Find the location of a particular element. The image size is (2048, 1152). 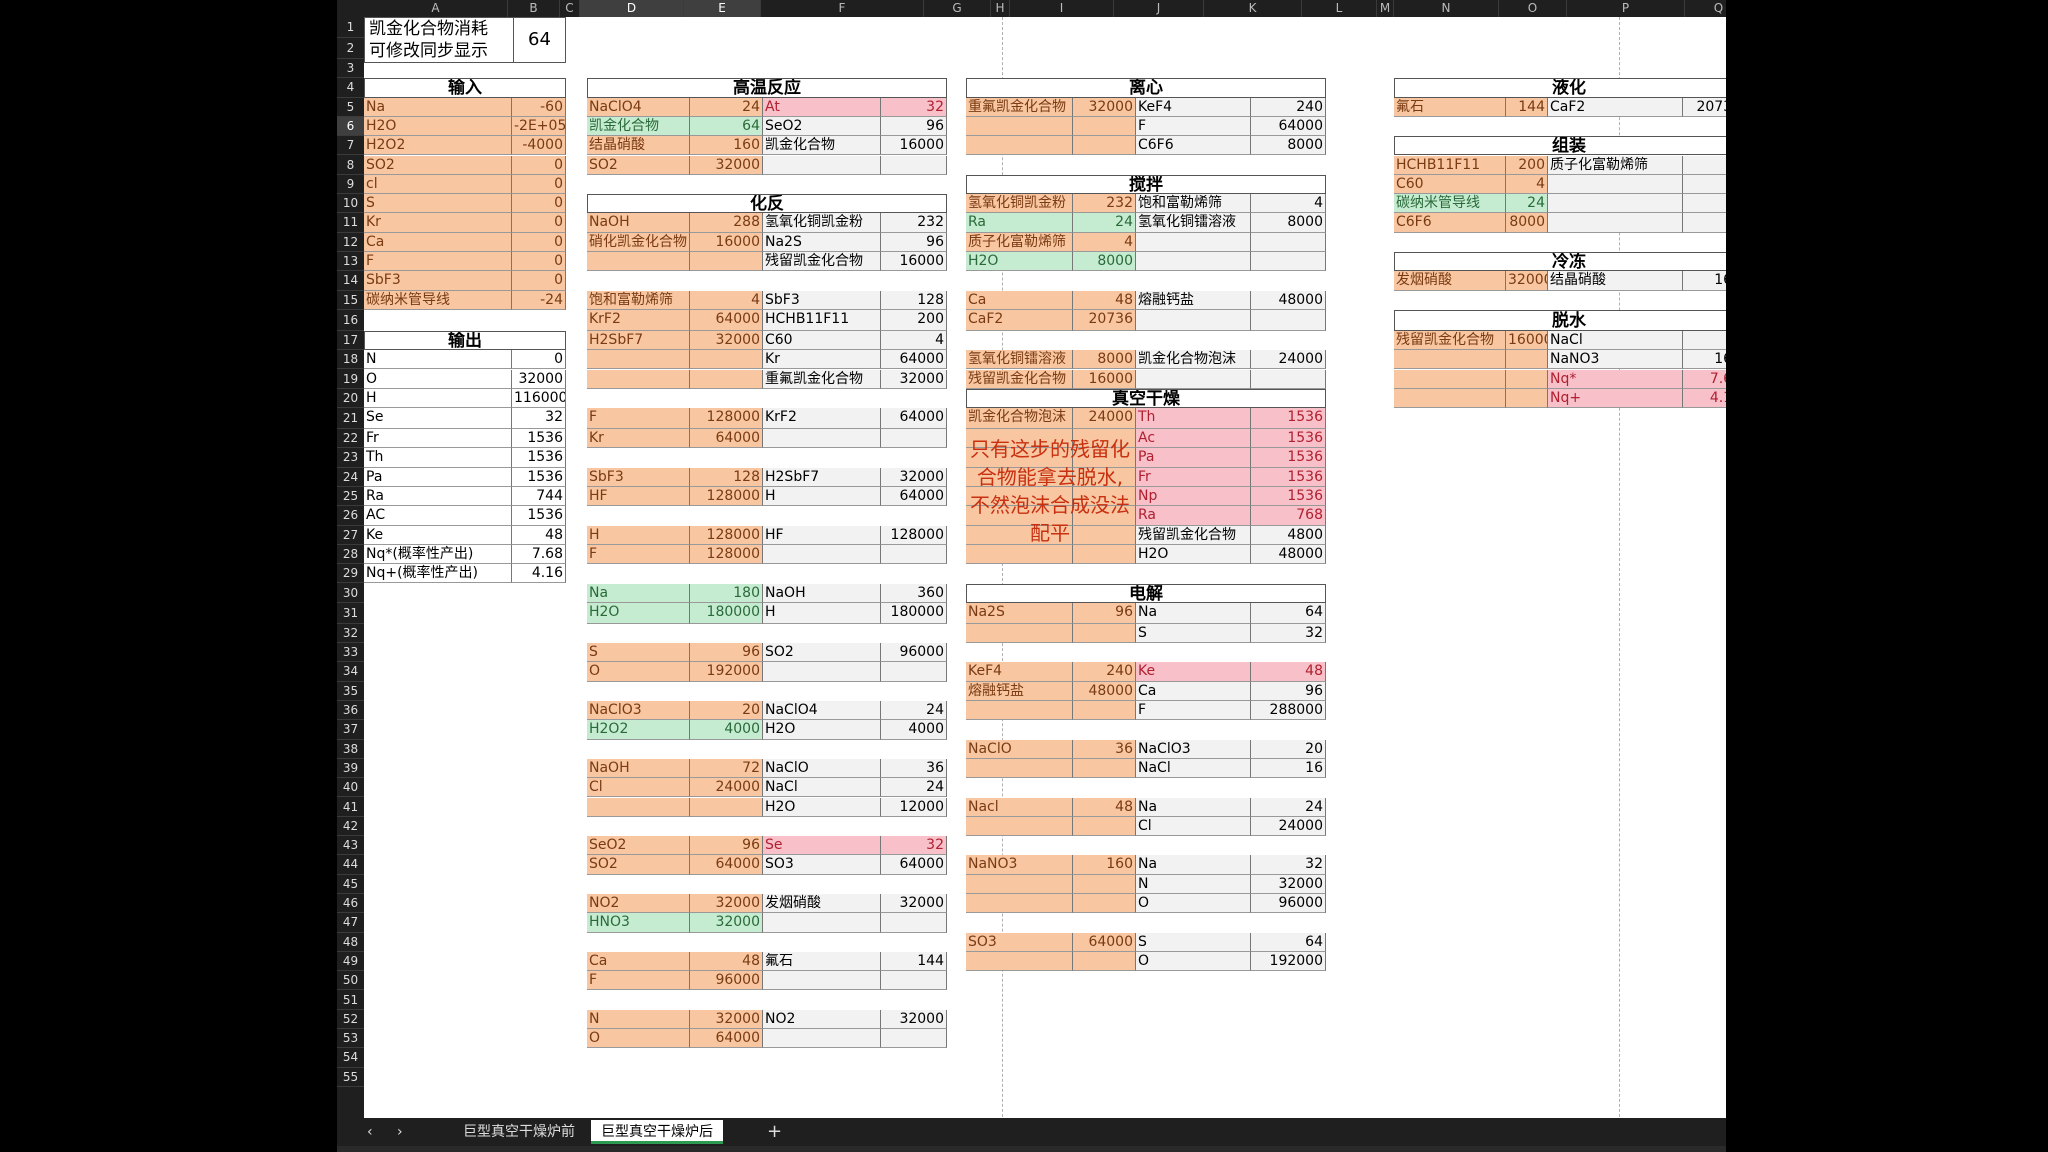

row-header-45: 45 is located at coordinates (350, 884).